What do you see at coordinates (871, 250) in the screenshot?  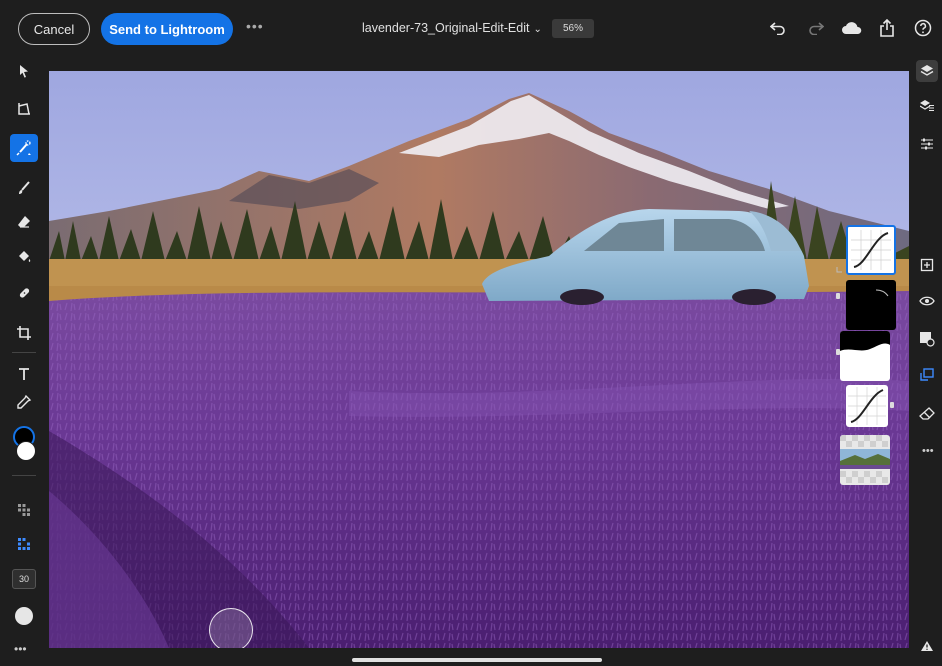 I see `layer-thumb-curves-adjustment` at bounding box center [871, 250].